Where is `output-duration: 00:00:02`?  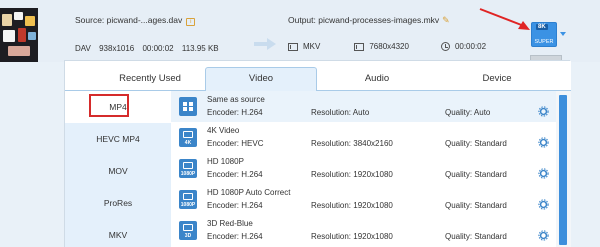
output-duration: 00:00:02 is located at coordinates (470, 46).